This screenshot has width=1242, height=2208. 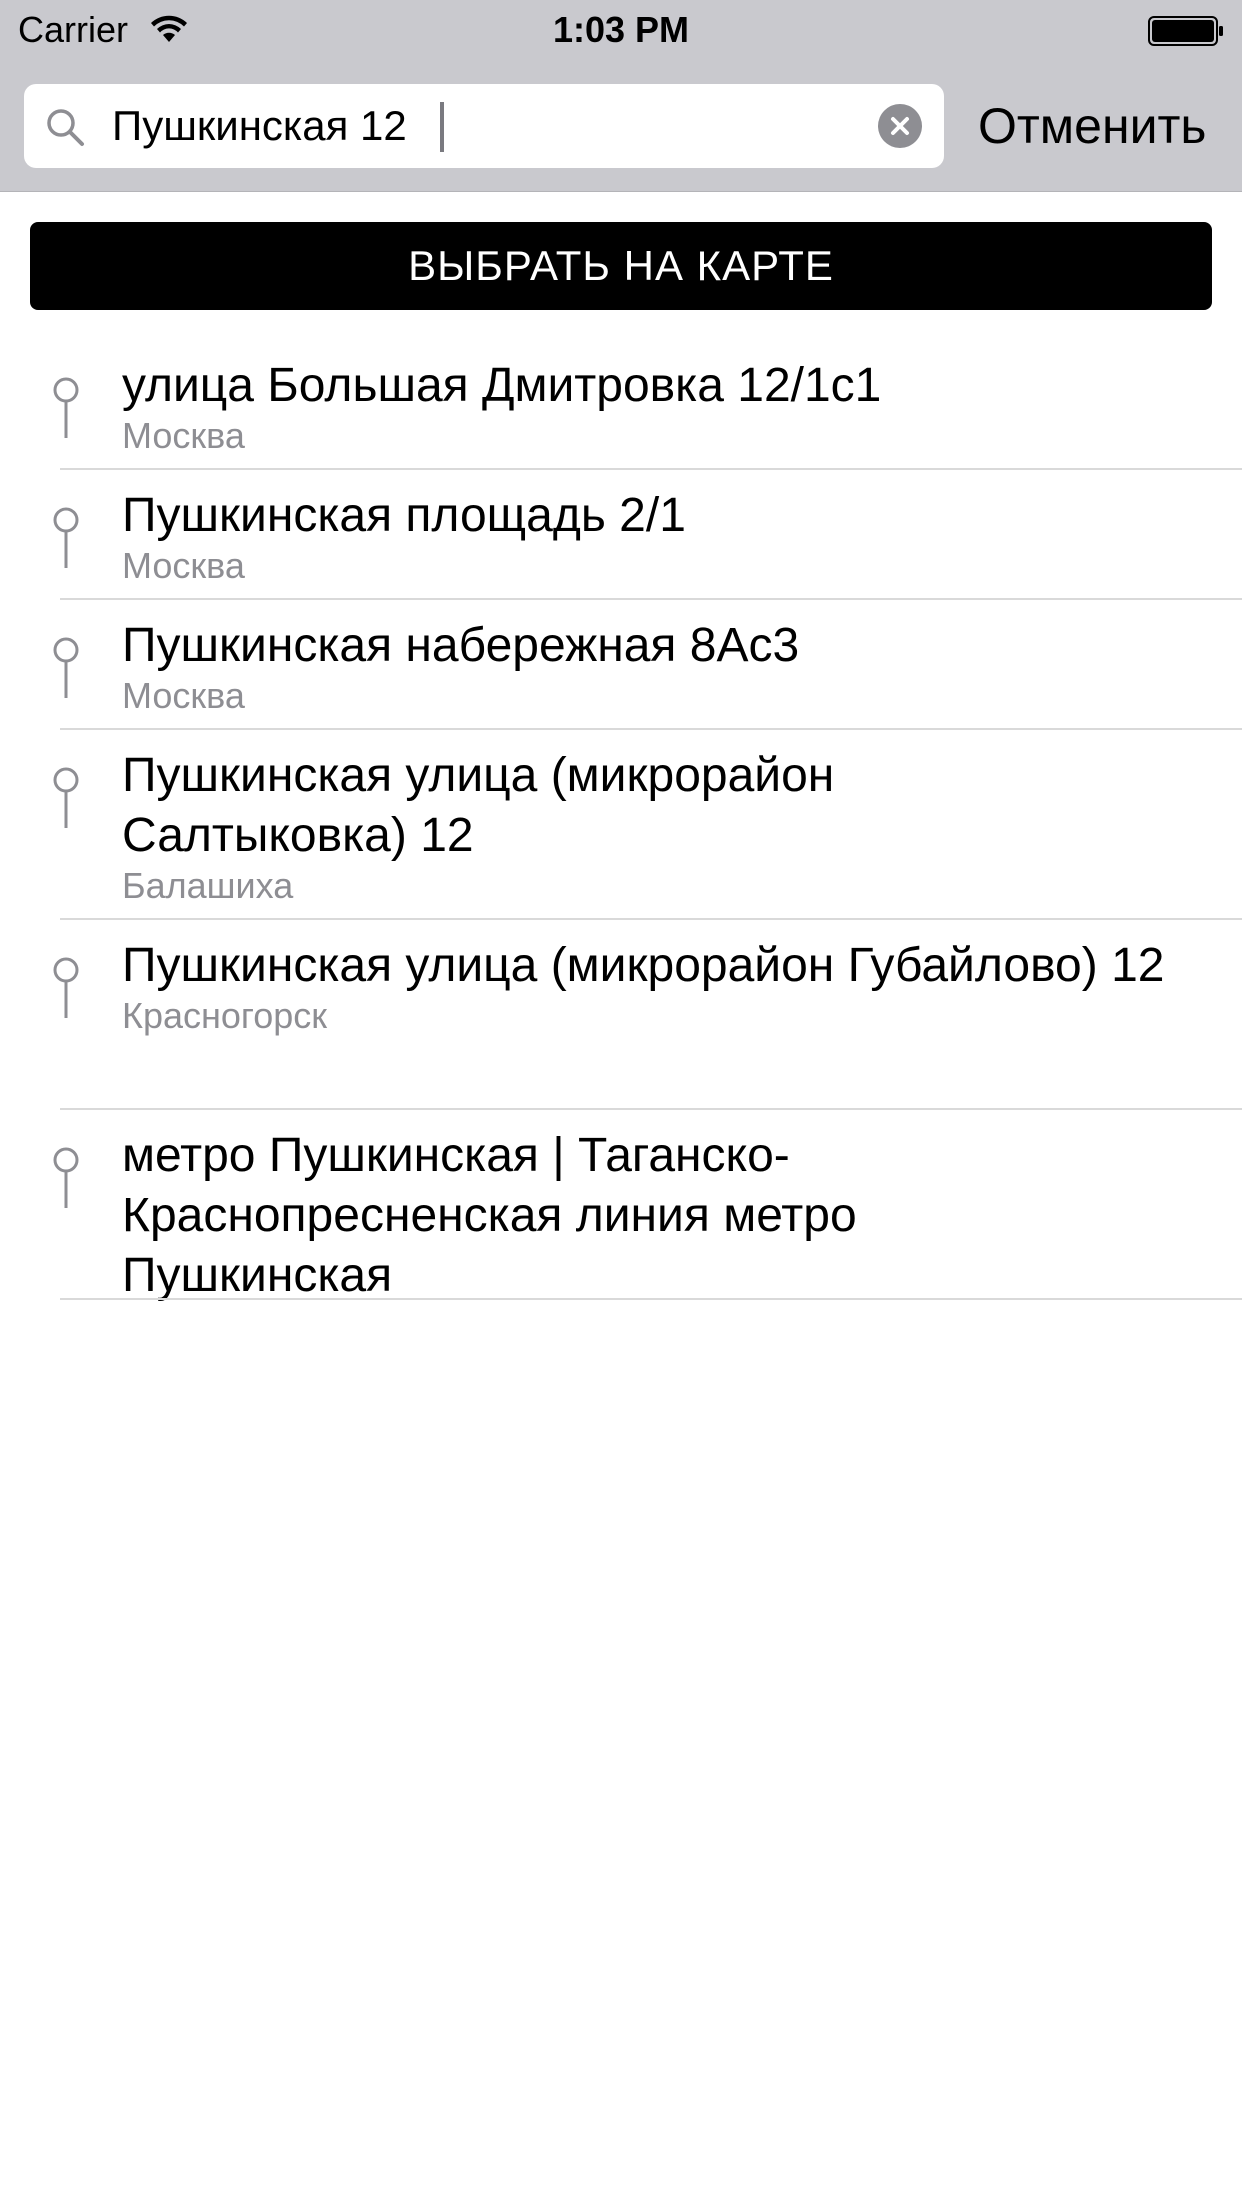 What do you see at coordinates (442, 127) in the screenshot?
I see `text-caret` at bounding box center [442, 127].